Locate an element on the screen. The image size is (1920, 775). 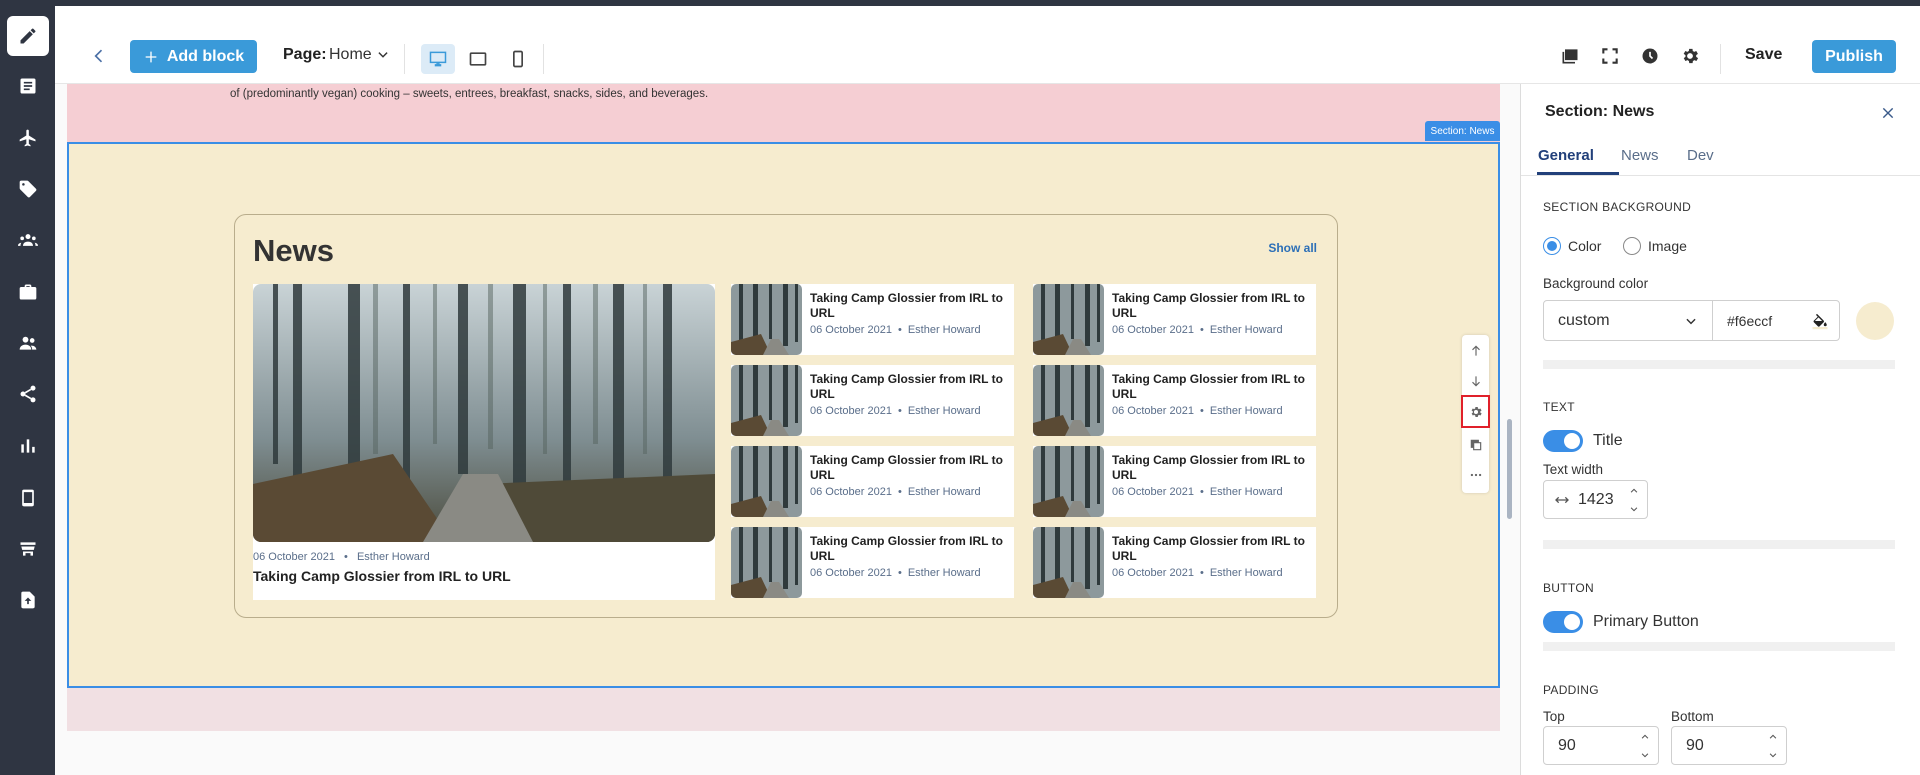
settings-gear-icon is located at coordinates (1690, 56).